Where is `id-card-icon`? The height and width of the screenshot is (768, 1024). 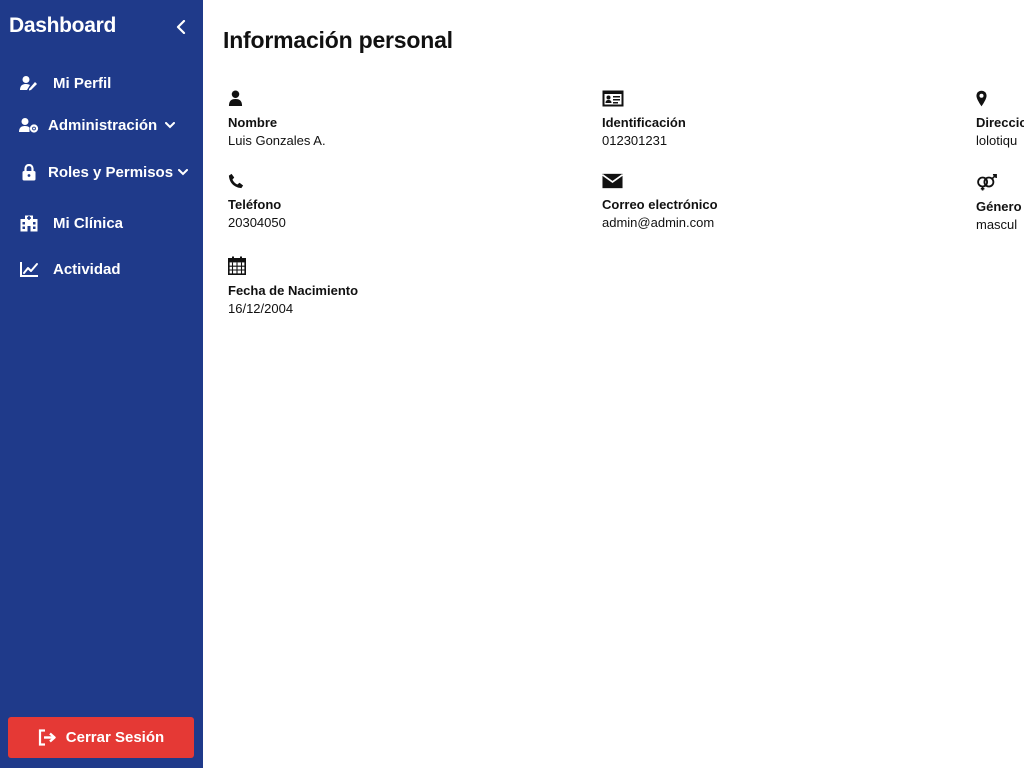 id-card-icon is located at coordinates (613, 98).